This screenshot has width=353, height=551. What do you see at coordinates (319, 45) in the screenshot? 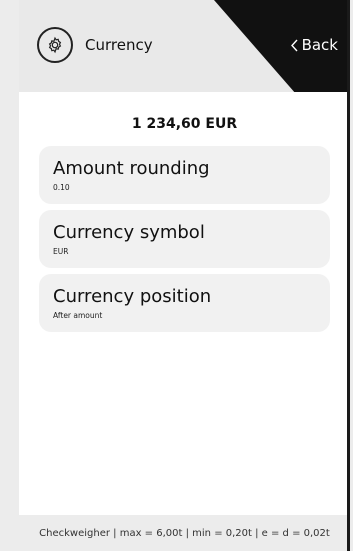
I see `back-label: Back` at bounding box center [319, 45].